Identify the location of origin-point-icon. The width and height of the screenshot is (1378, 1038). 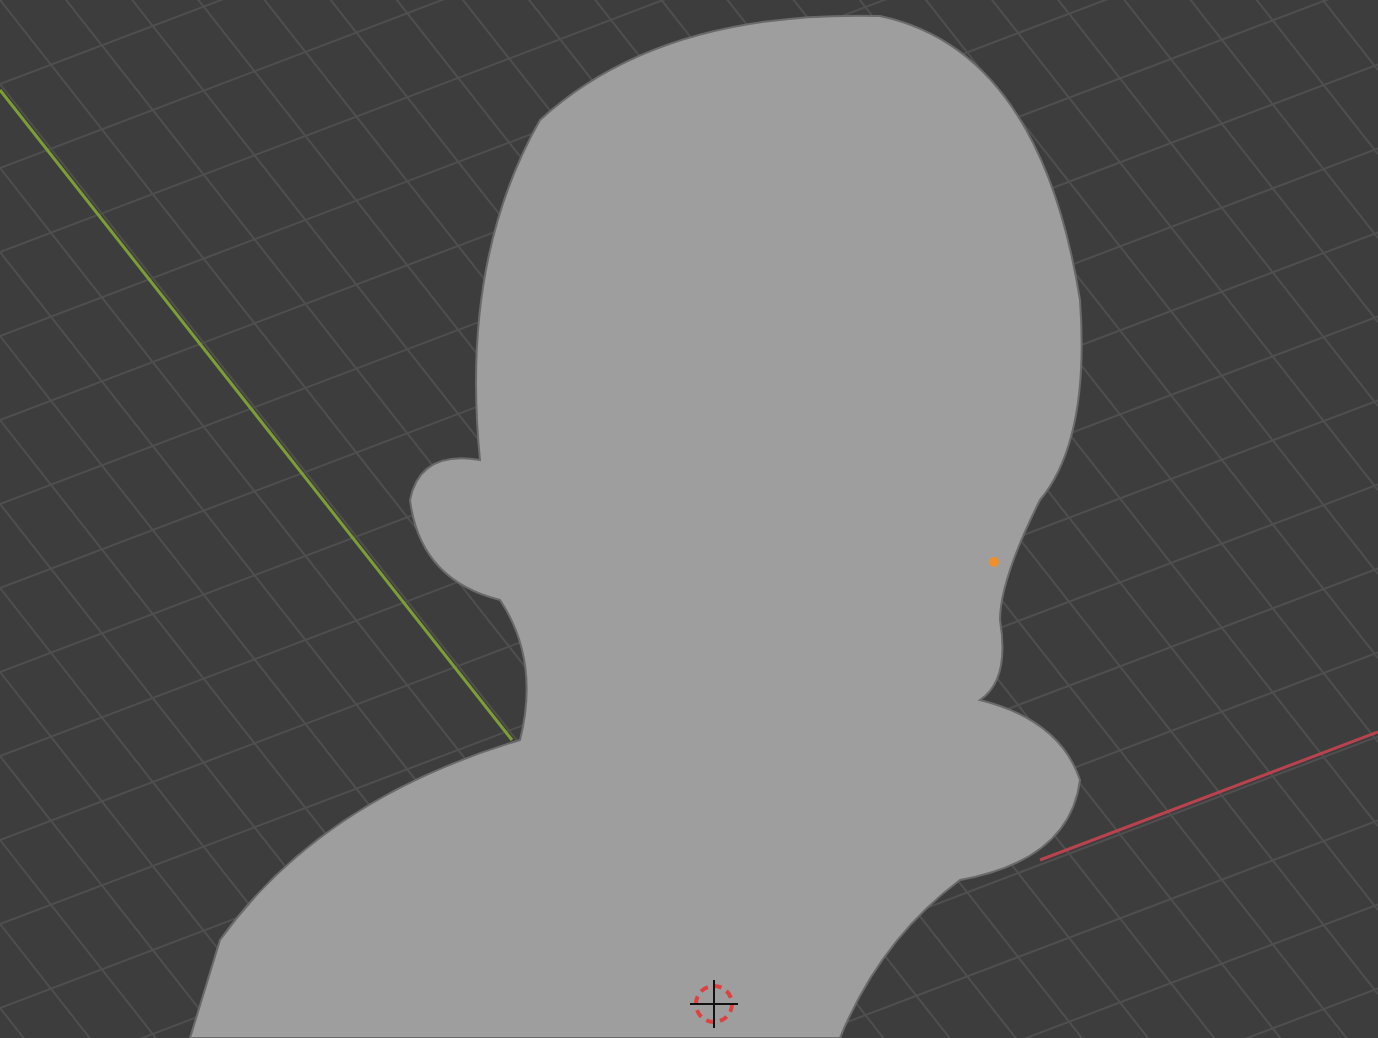
(994, 562).